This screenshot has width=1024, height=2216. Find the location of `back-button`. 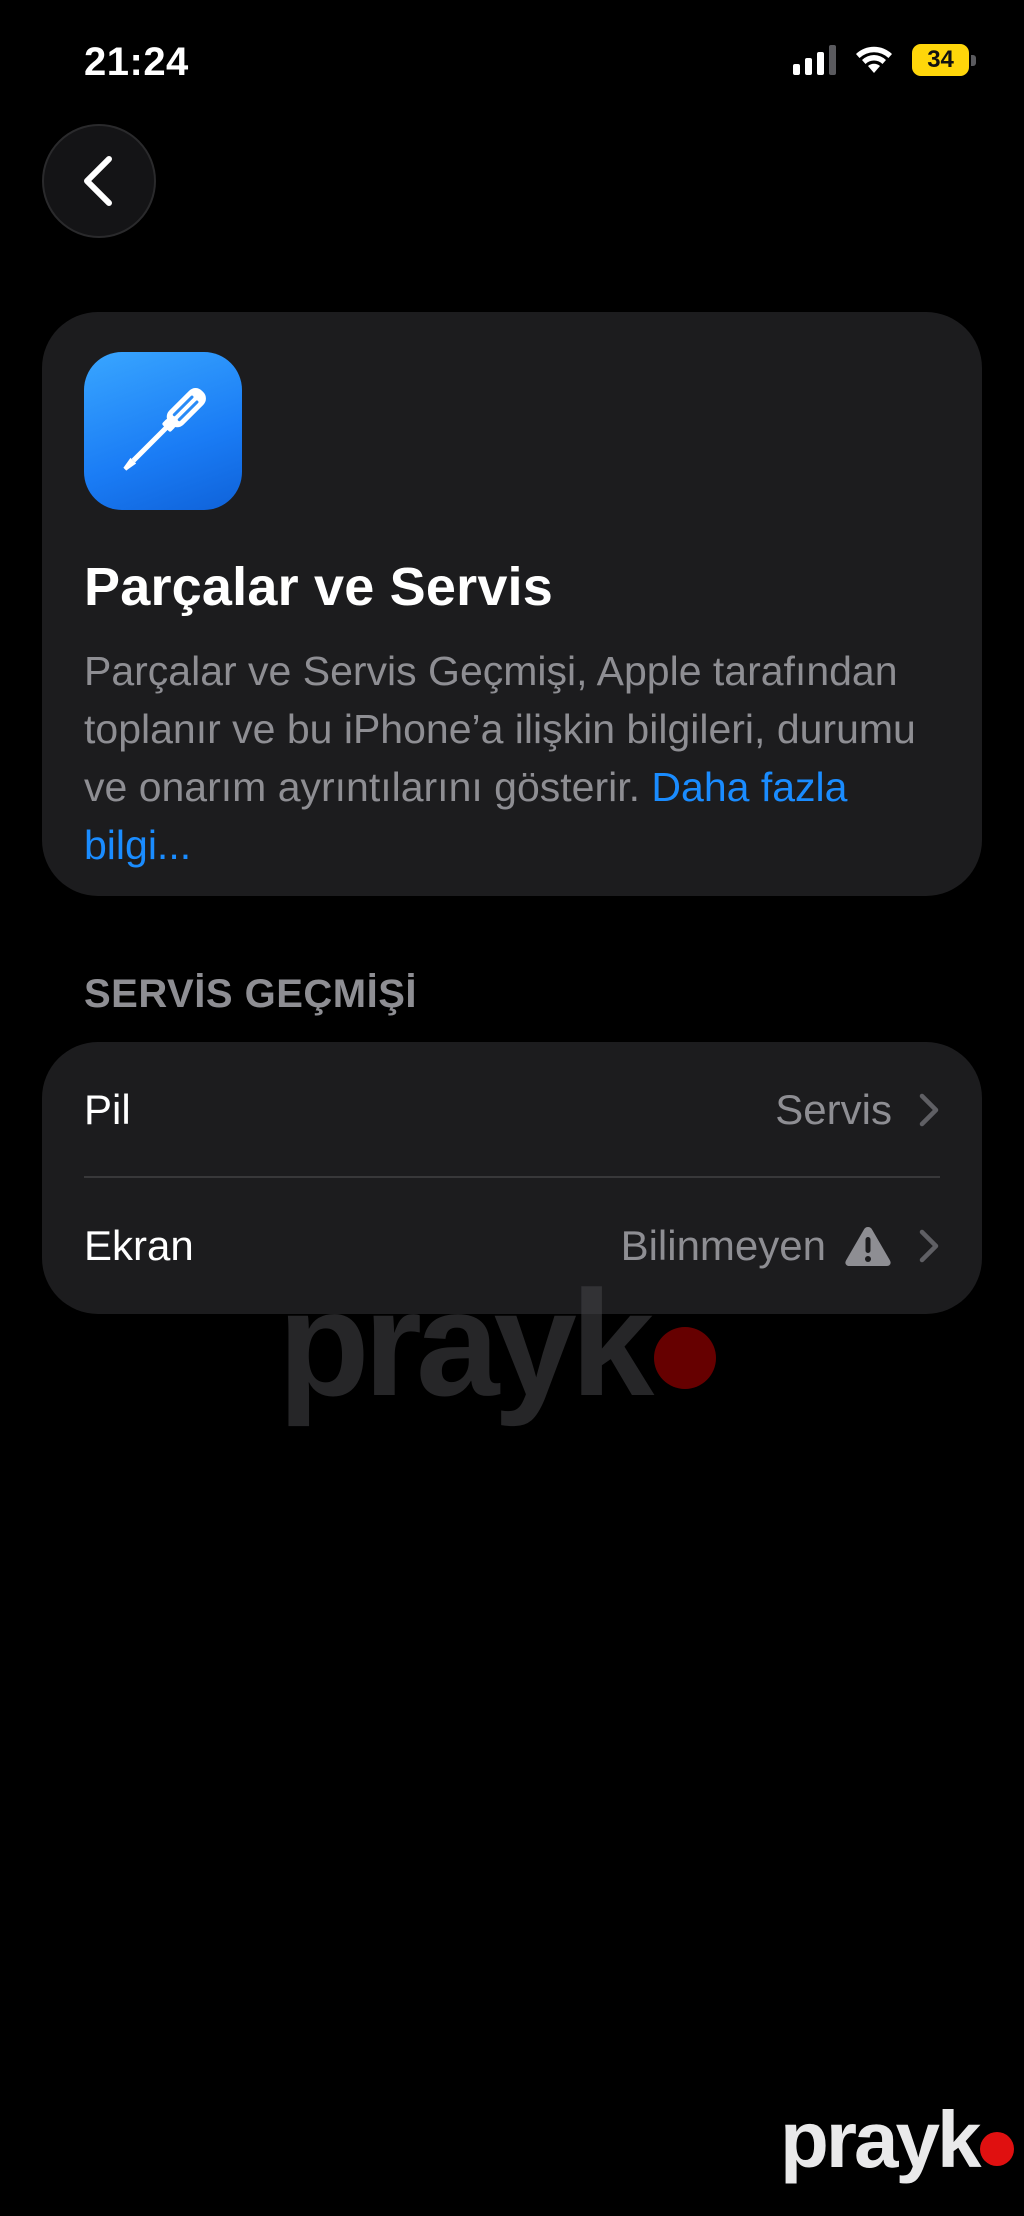

back-button is located at coordinates (99, 181).